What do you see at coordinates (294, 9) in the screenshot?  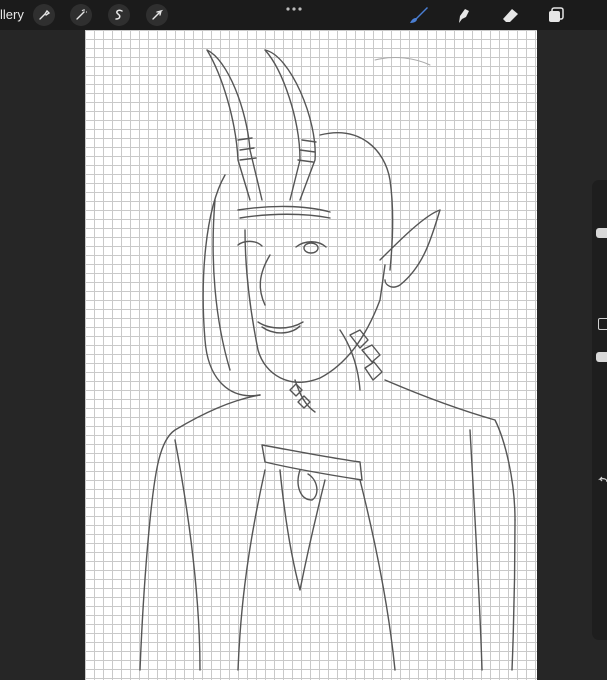 I see `more-options-icon` at bounding box center [294, 9].